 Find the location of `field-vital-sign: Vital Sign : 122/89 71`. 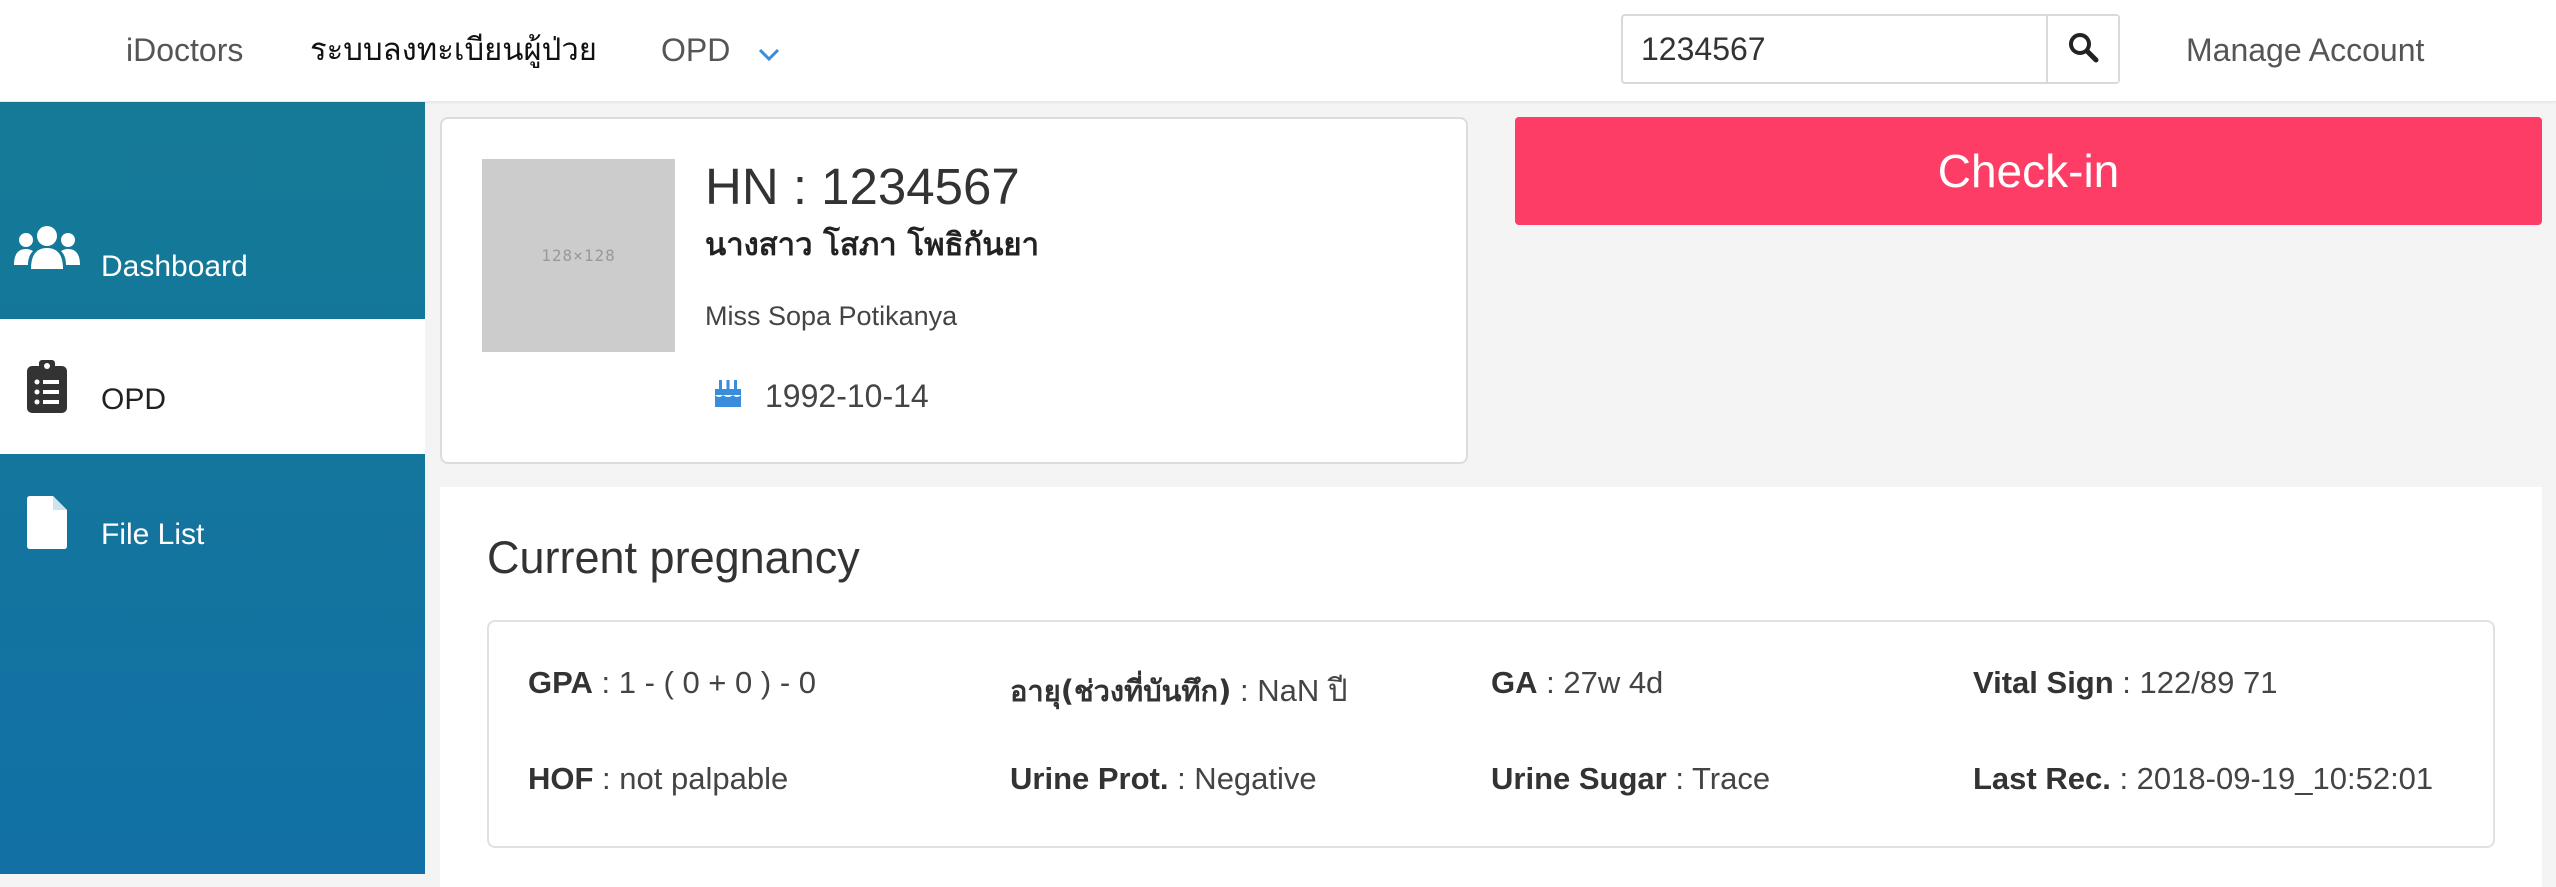

field-vital-sign: Vital Sign : 122/89 71 is located at coordinates (2125, 683).